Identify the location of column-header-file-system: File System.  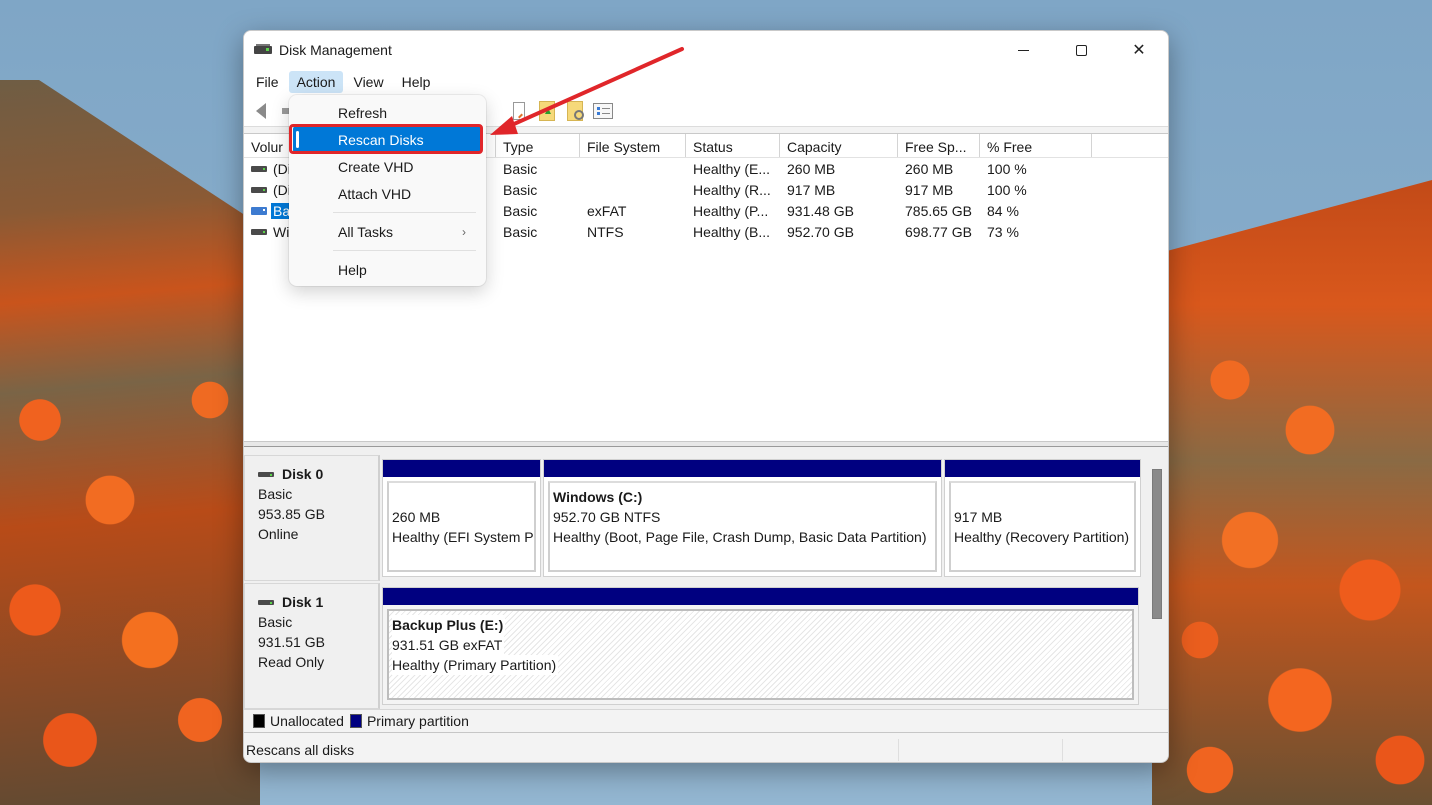
(633, 145).